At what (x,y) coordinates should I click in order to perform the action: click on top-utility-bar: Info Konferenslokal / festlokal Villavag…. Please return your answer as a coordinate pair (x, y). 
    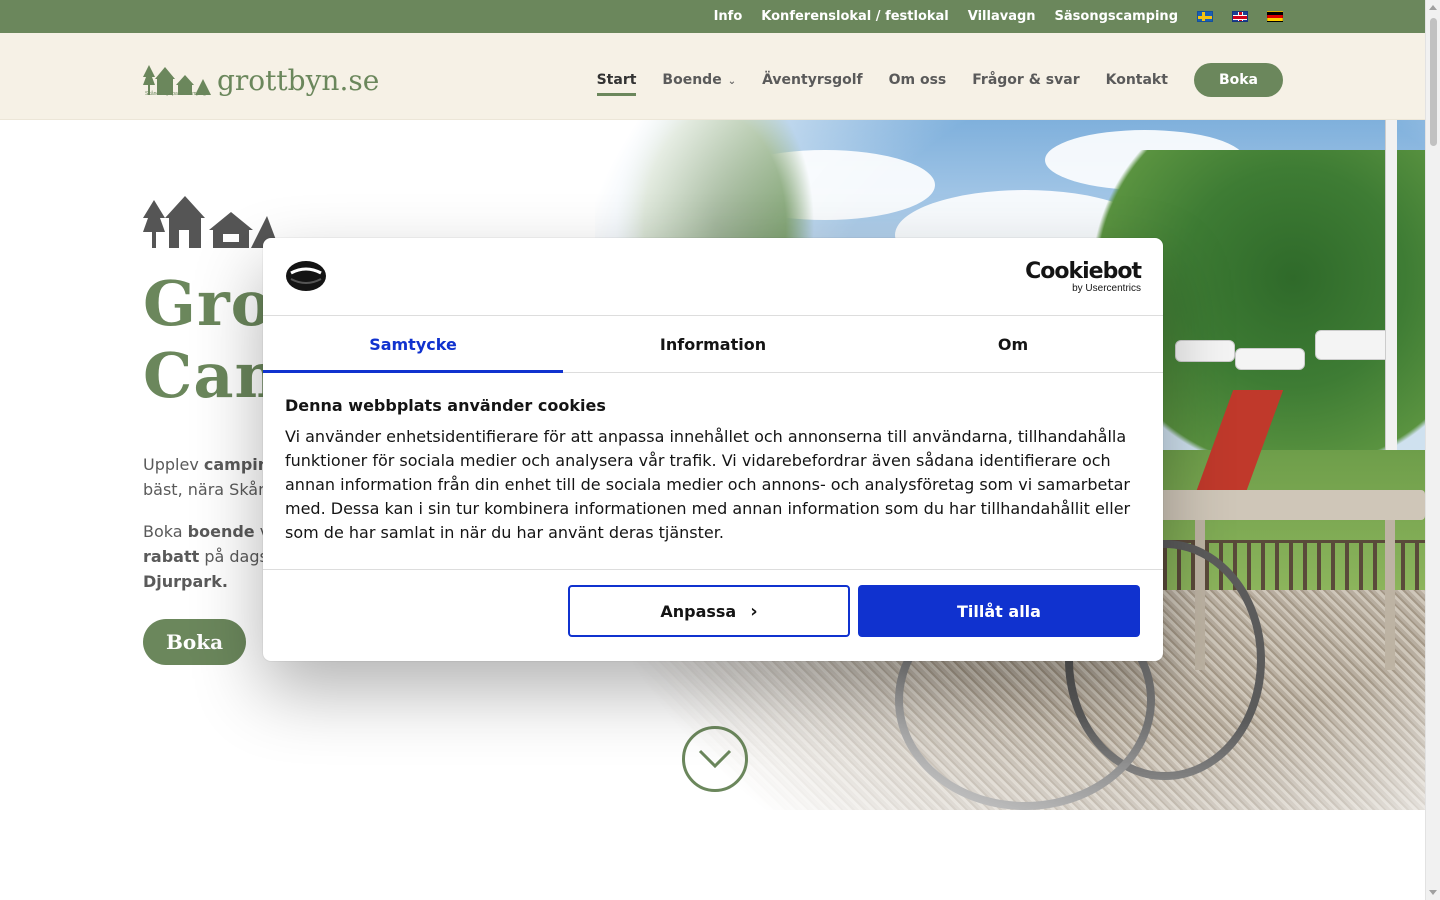
    Looking at the image, I should click on (712, 16).